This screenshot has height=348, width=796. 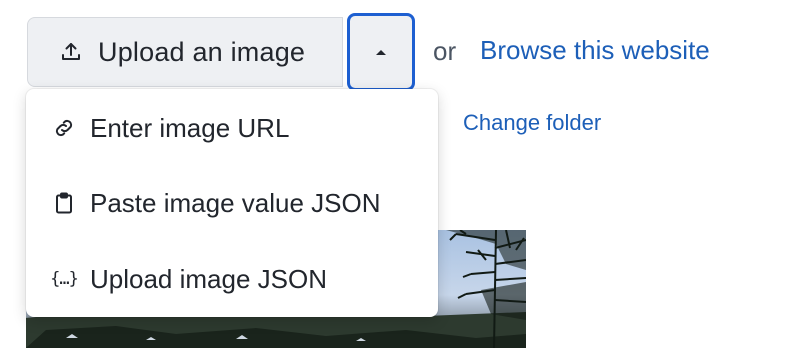 I want to click on menu-item-enter-image-url: Enter image URL, so click(x=232, y=128).